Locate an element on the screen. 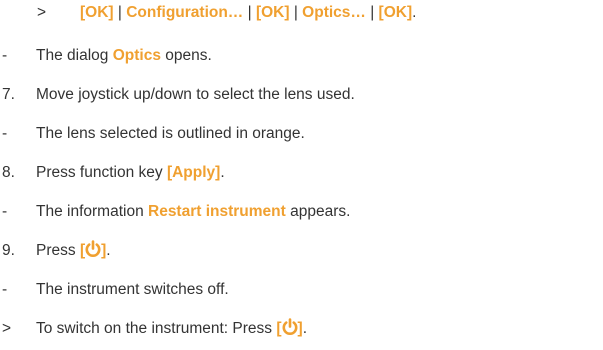 Image resolution: width=603 pixels, height=350 pixels. text-fragment: opens. is located at coordinates (186, 55).